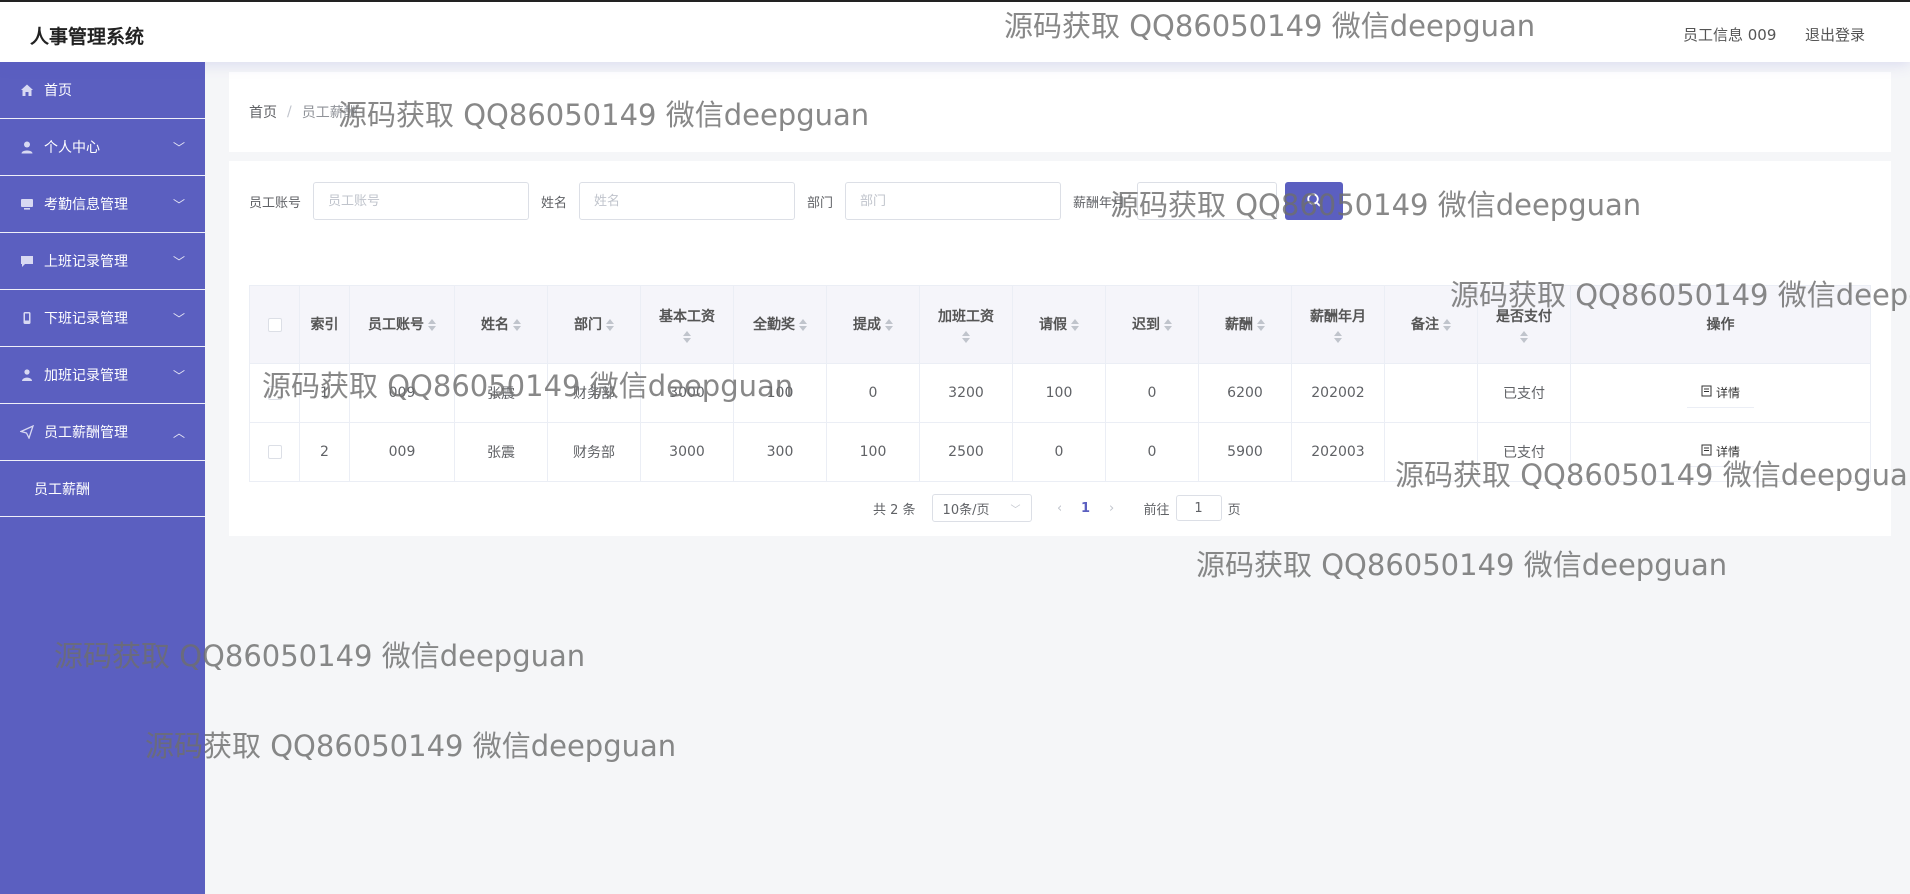 This screenshot has width=1910, height=894. I want to click on user-info: 员工信息 009, so click(1729, 34).